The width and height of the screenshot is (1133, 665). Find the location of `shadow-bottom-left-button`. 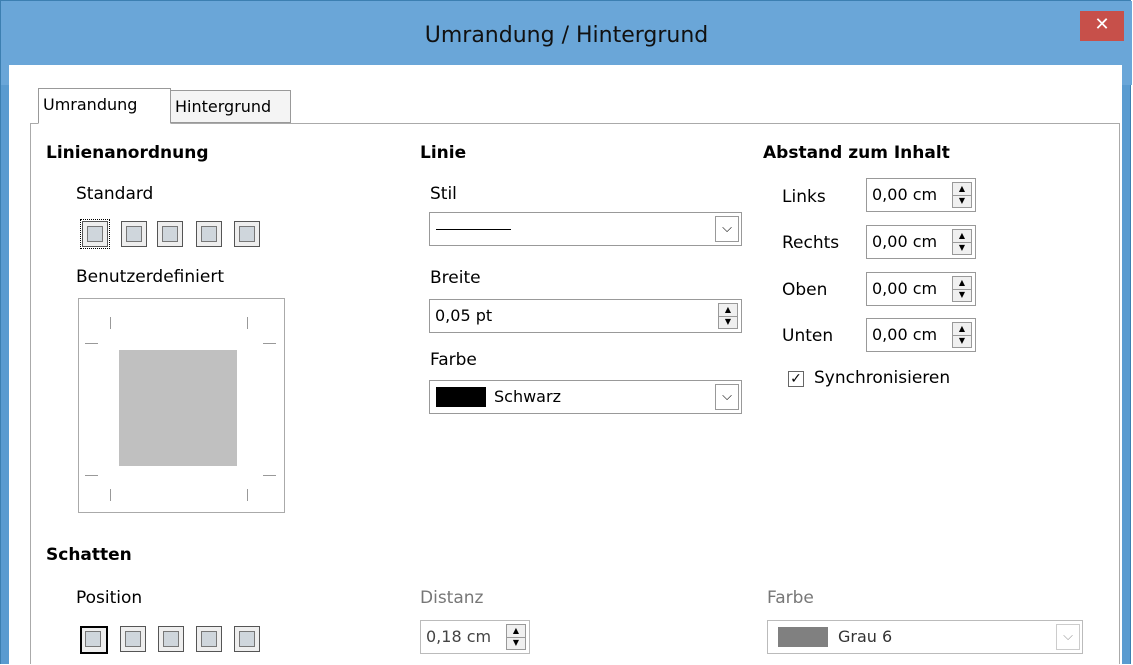

shadow-bottom-left-button is located at coordinates (209, 639).